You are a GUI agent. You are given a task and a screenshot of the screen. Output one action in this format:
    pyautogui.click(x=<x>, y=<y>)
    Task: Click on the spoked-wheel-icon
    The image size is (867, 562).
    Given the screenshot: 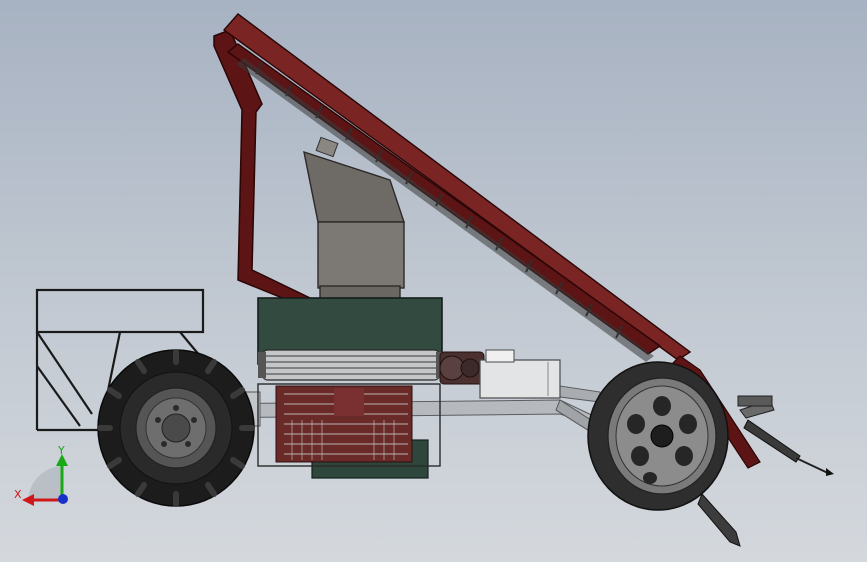 What is the action you would take?
    pyautogui.click(x=658, y=436)
    